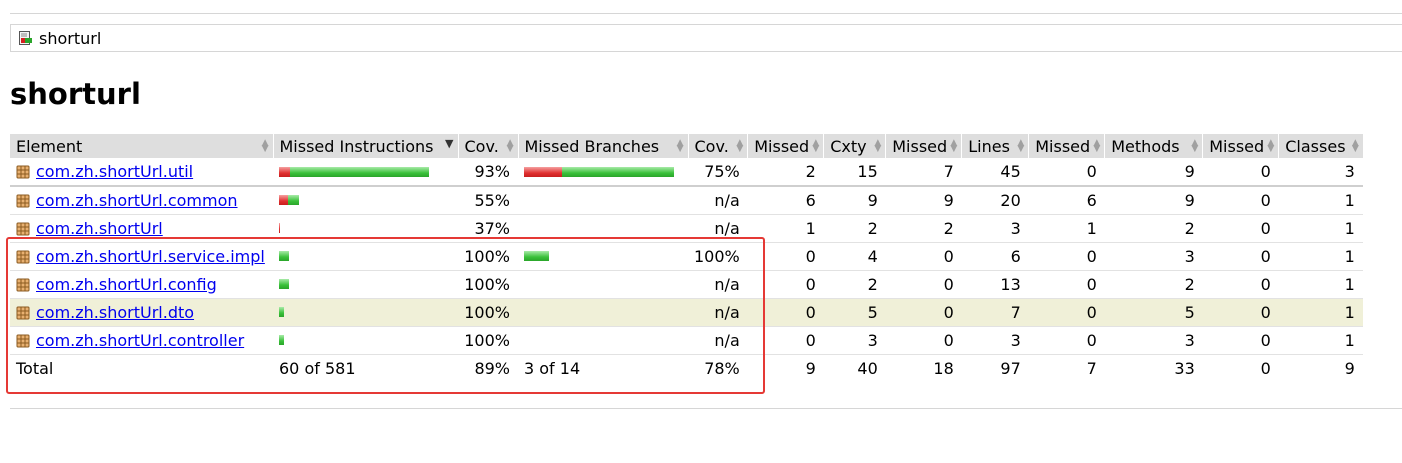 This screenshot has height=463, width=1402. I want to click on package-link: com.zh.shortUrl, so click(99, 228).